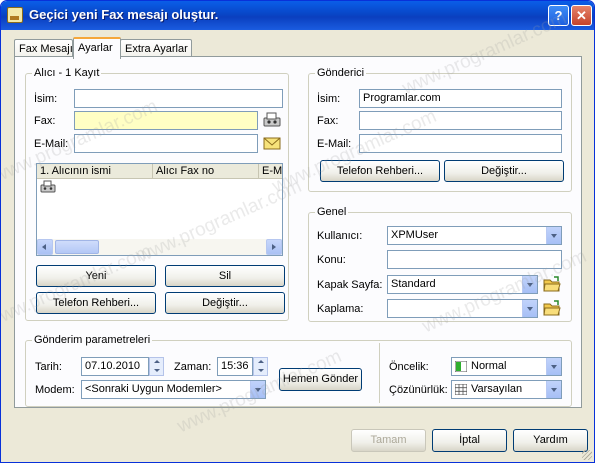 The height and width of the screenshot is (463, 595). What do you see at coordinates (272, 144) in the screenshot?
I see `envelope-icon` at bounding box center [272, 144].